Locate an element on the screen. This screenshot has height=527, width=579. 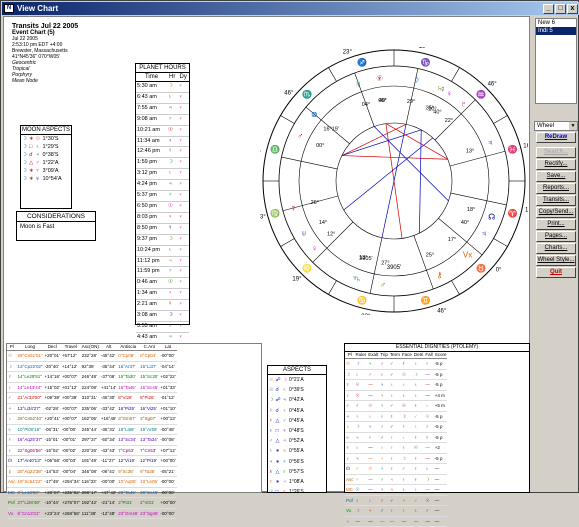
aspect-glyph: ∗ is located at coordinates (277, 451).